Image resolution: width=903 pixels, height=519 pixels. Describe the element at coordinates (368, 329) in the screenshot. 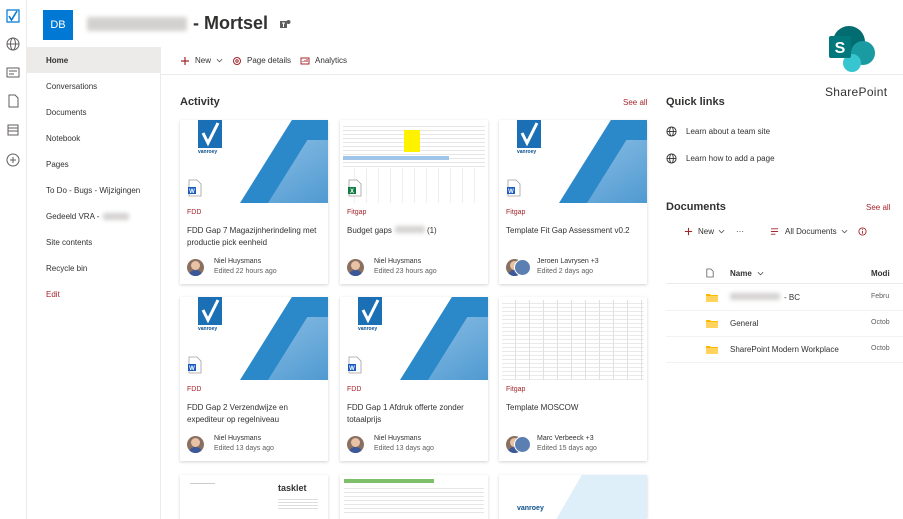

I see `vanroey-logo: vanroey` at that location.